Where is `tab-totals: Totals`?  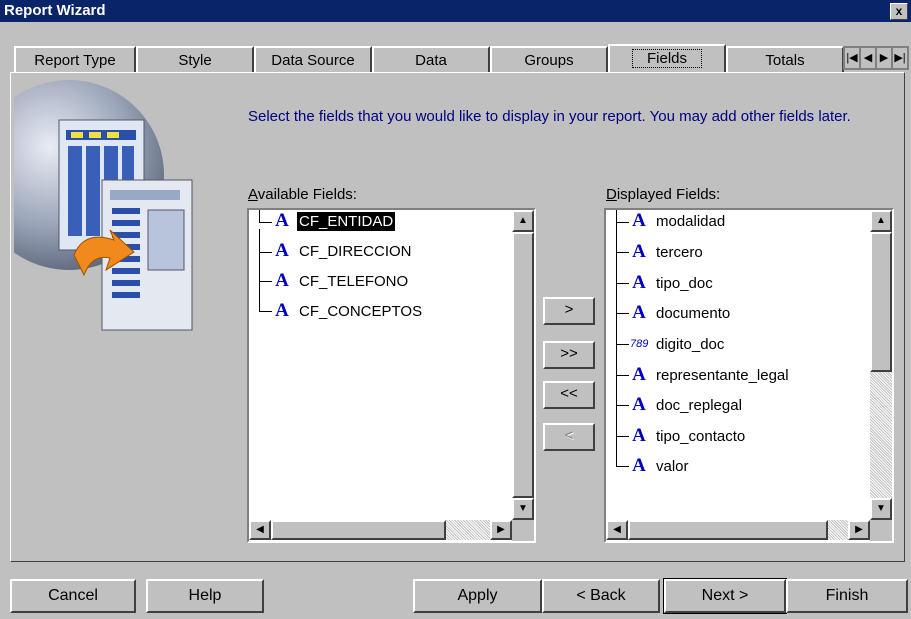
tab-totals: Totals is located at coordinates (785, 59).